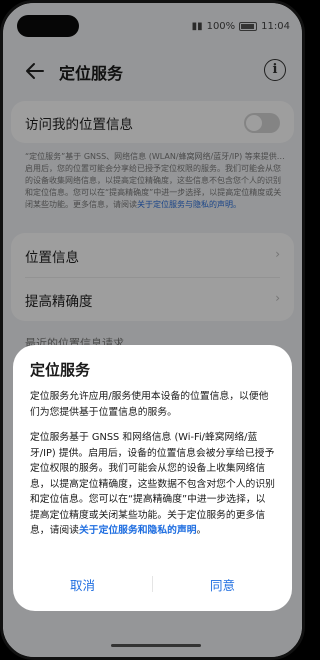  Describe the element at coordinates (201, 530) in the screenshot. I see `dialog-paragraph-2-end: 。` at that location.